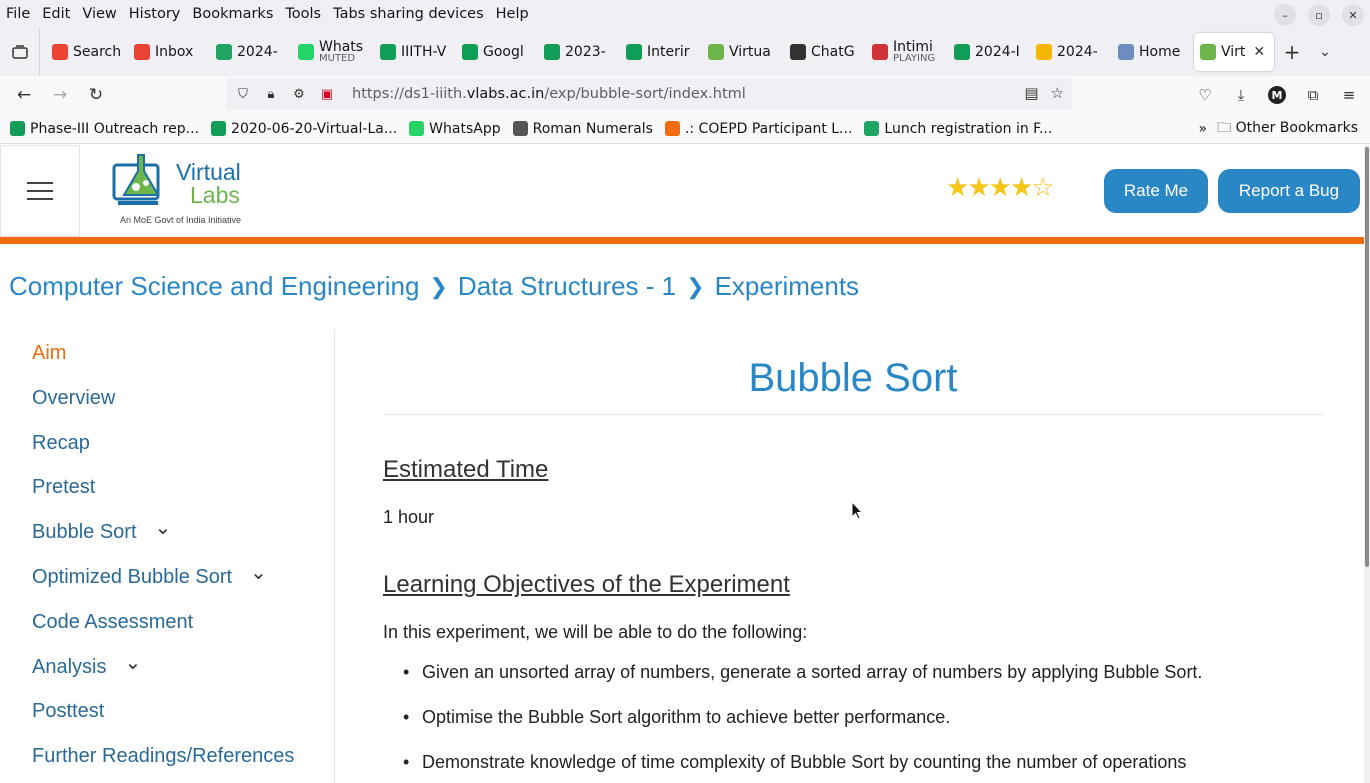 This screenshot has width=1370, height=783. Describe the element at coordinates (586, 584) in the screenshot. I see `learning-objectives-heading: Learning Objectives of the Experiment` at that location.